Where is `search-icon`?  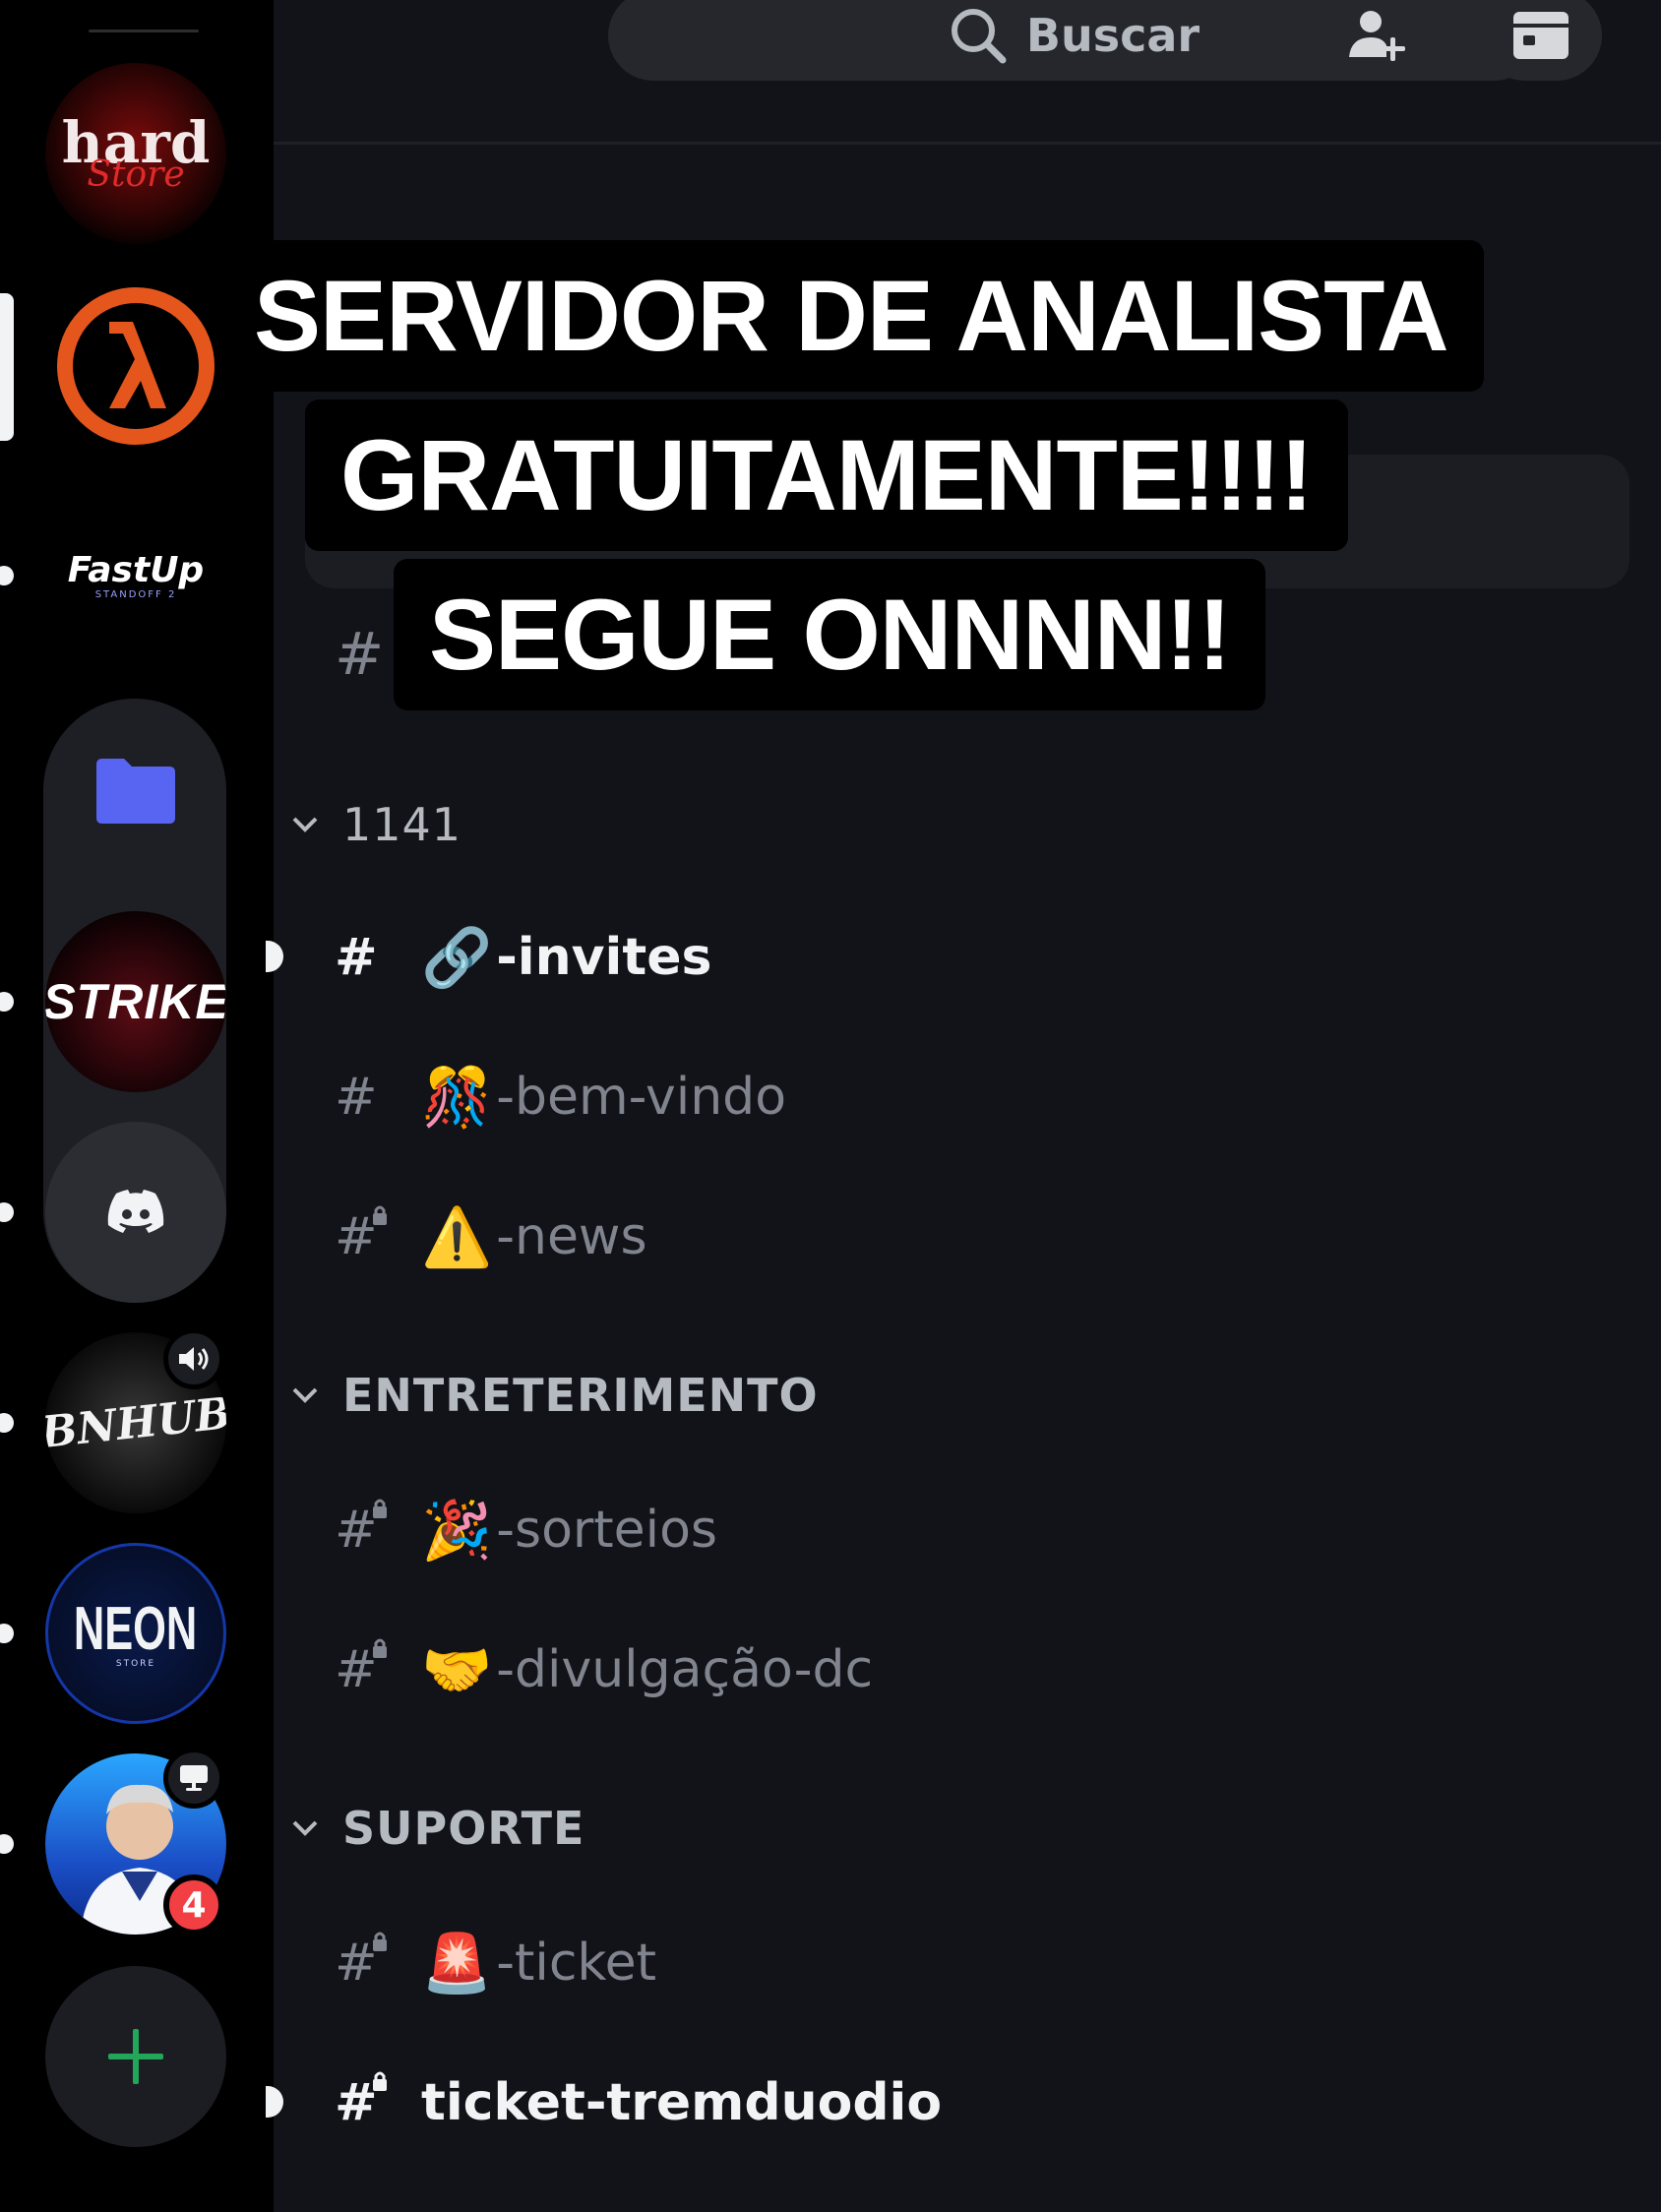 search-icon is located at coordinates (979, 36).